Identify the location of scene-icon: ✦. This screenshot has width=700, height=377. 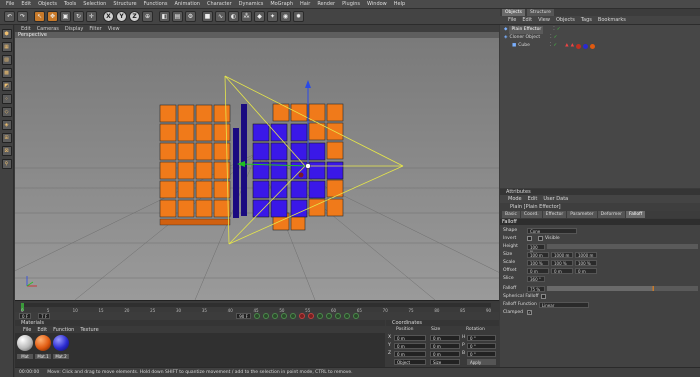
(272, 16).